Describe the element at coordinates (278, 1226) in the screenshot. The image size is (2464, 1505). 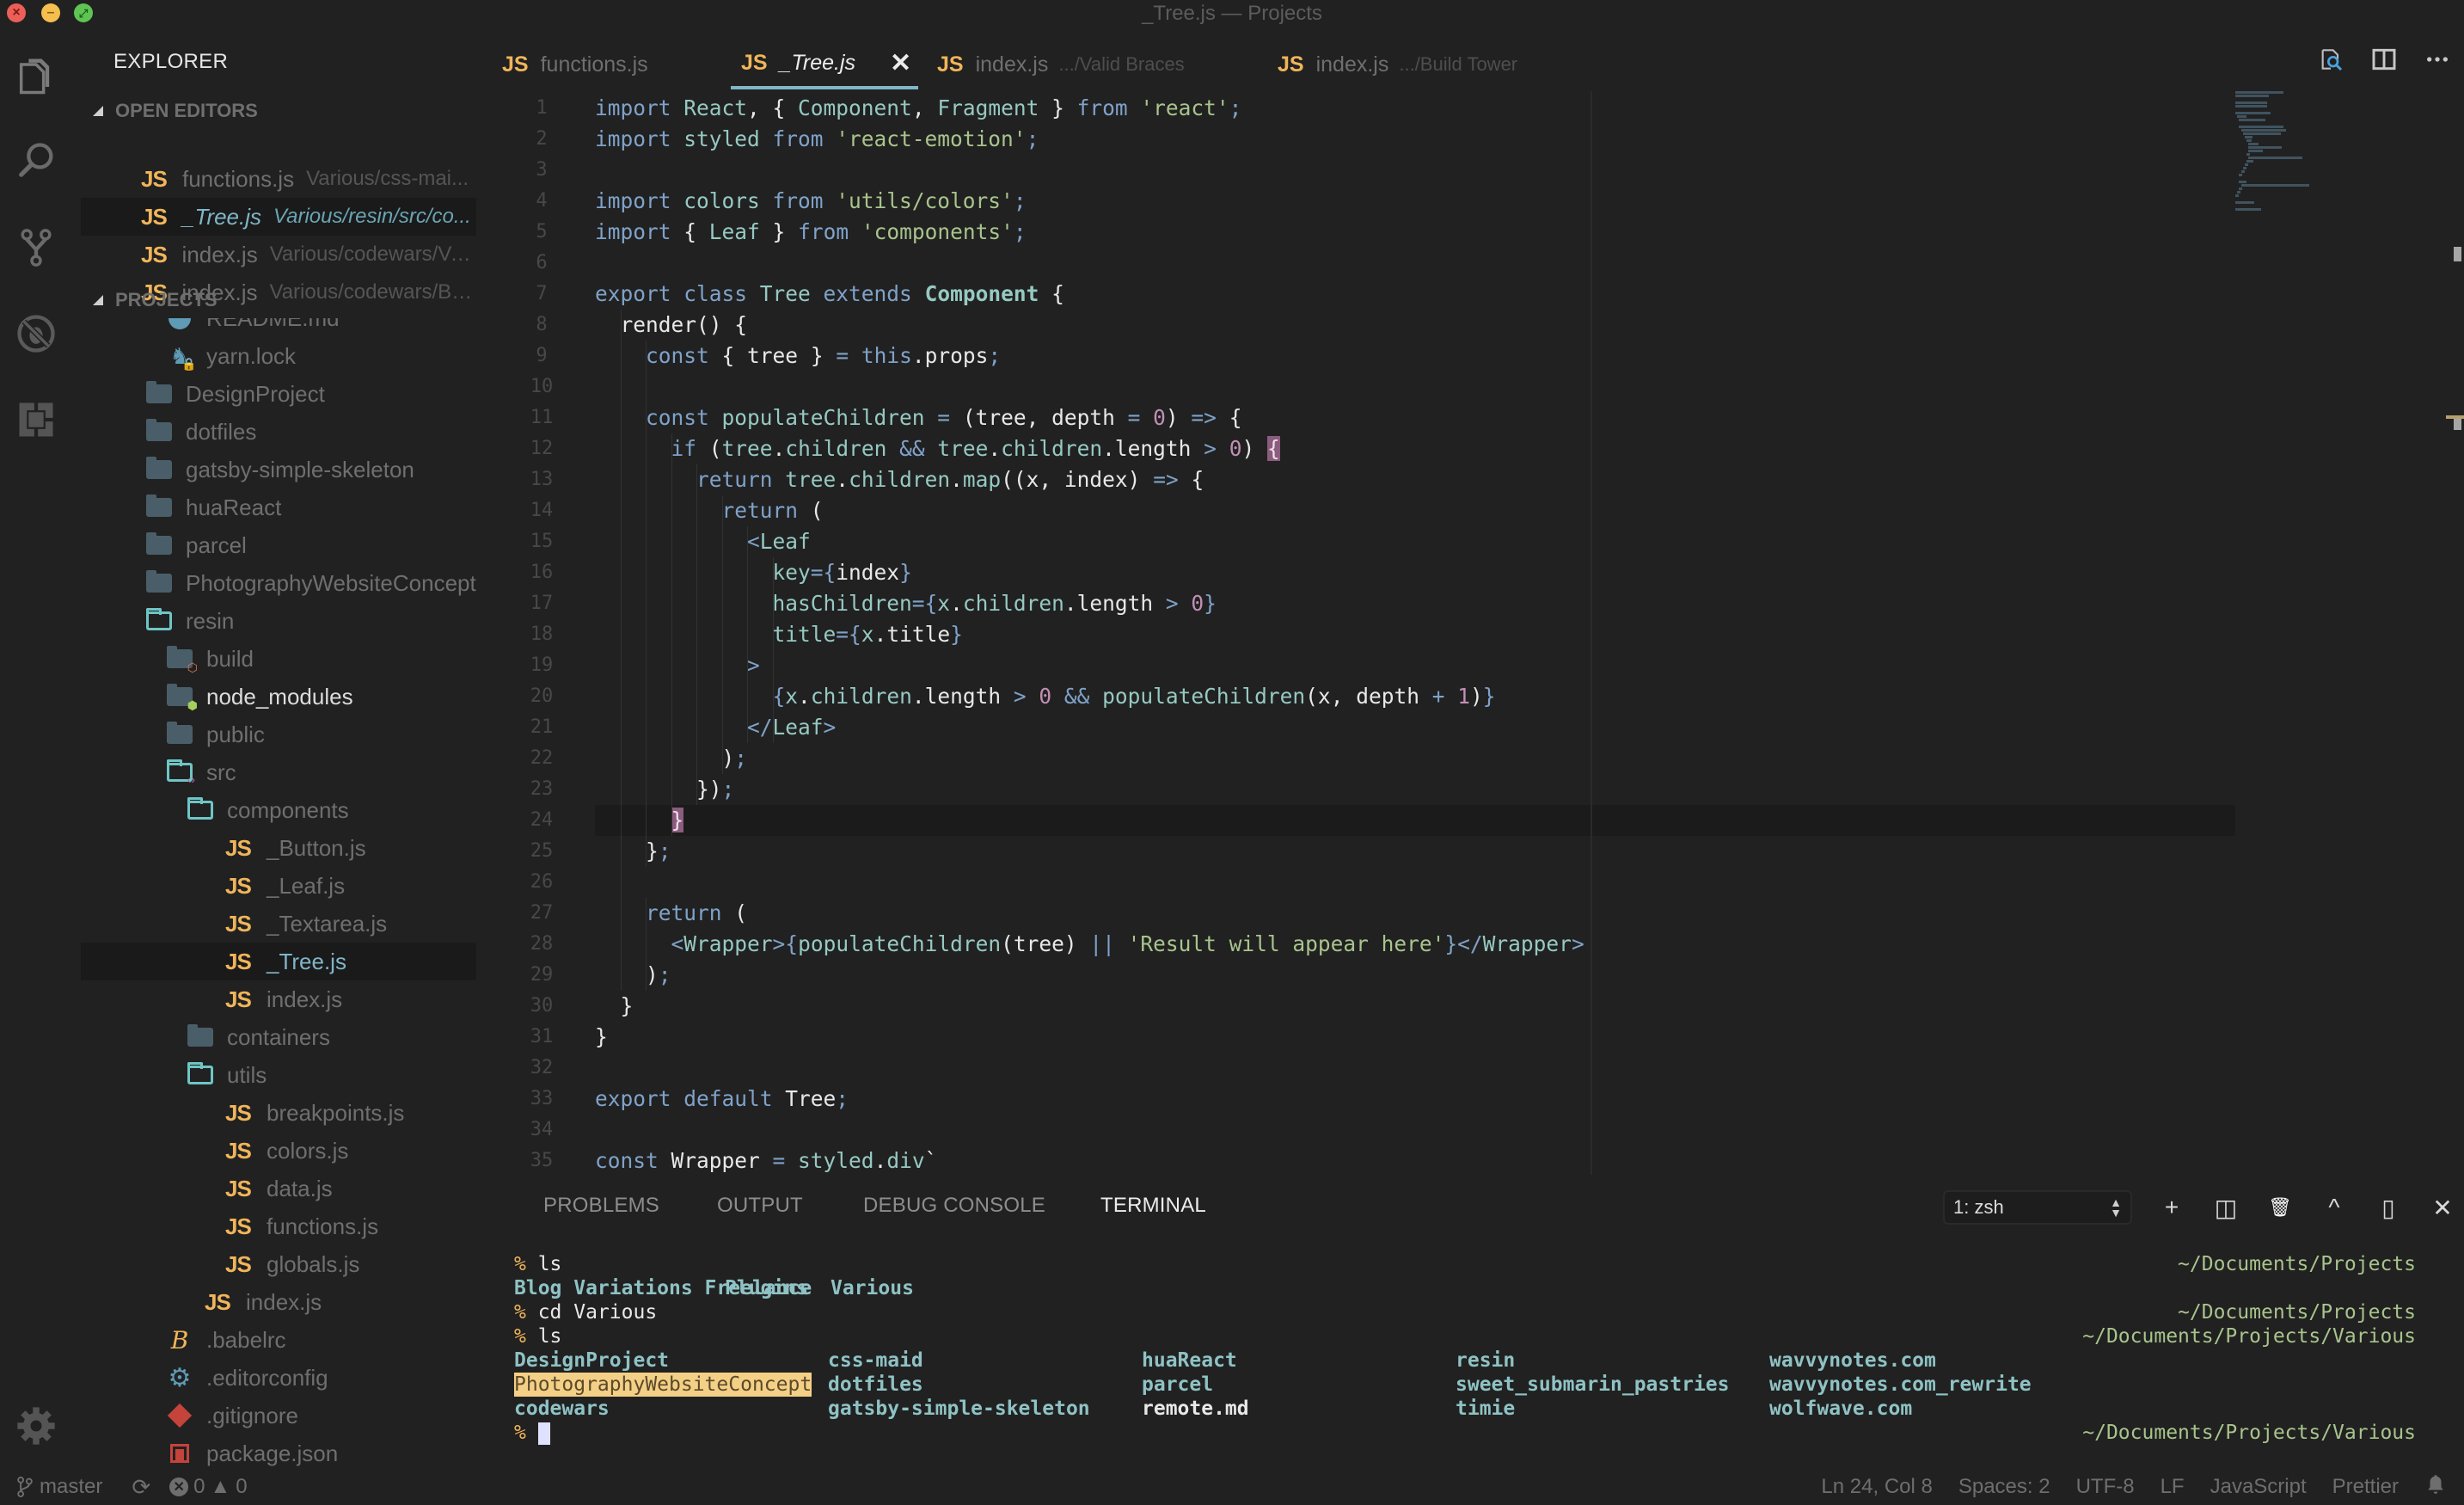
I see `tree-item-functions-js: JS functions.js` at that location.